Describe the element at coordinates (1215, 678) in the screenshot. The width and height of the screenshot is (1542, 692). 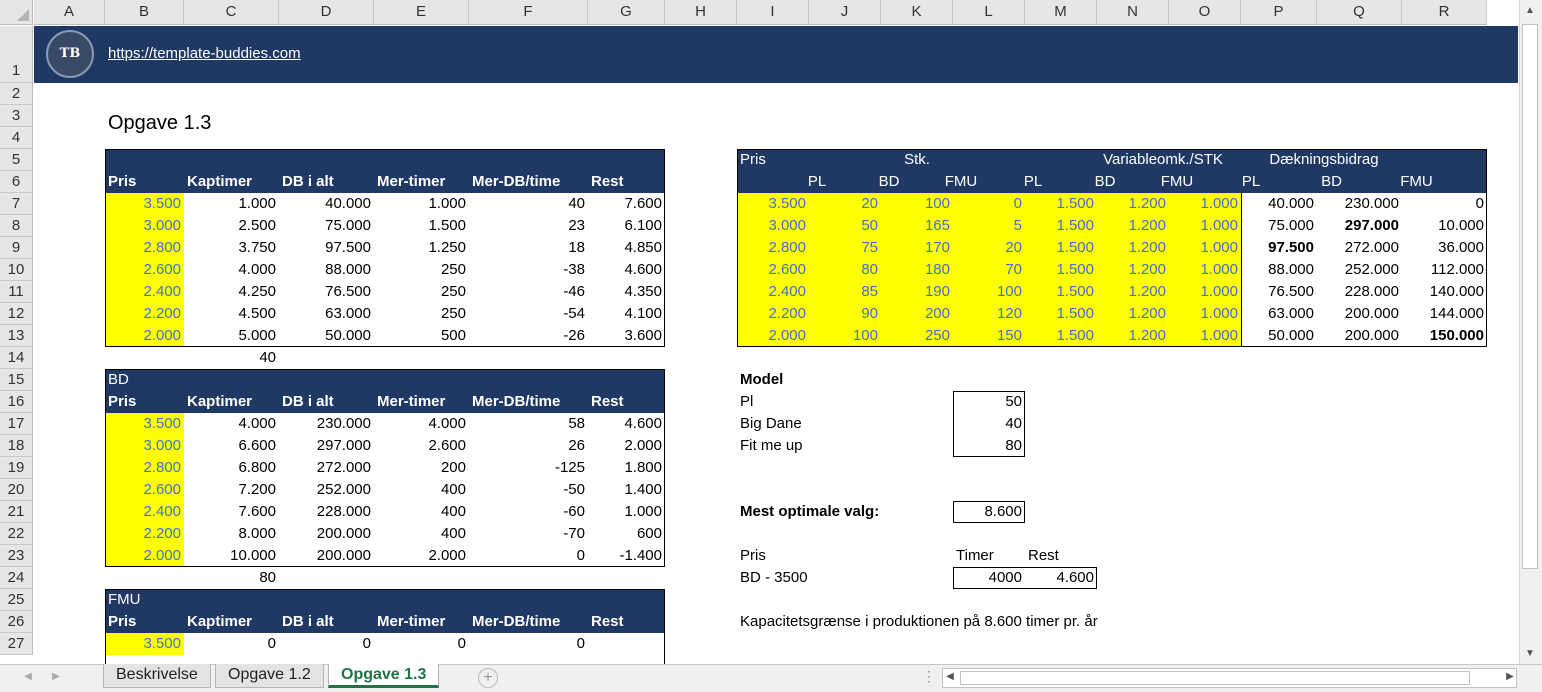
I see `horizontal-scroll-thumb` at that location.